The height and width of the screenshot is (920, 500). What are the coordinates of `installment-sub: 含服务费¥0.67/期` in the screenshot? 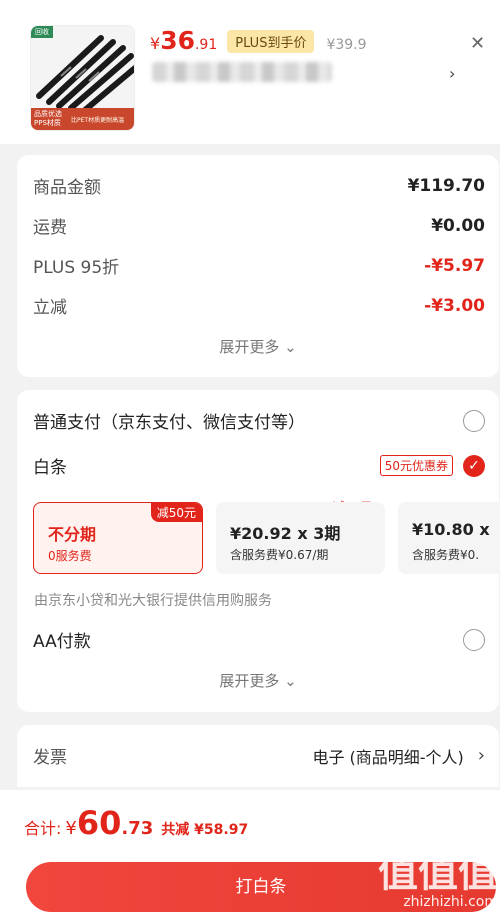 It's located at (279, 555).